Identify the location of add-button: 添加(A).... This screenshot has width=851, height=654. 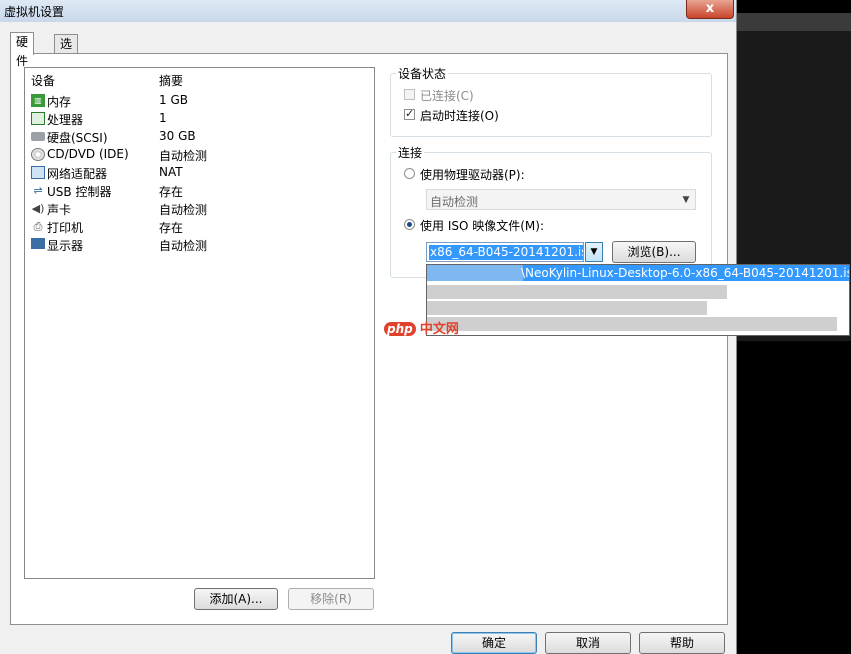
(236, 599).